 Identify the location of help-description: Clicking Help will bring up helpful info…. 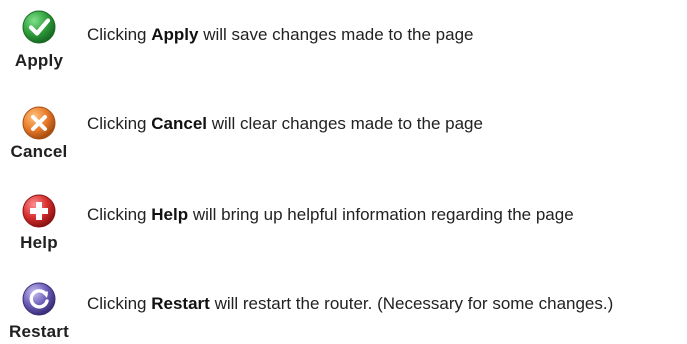
(330, 215).